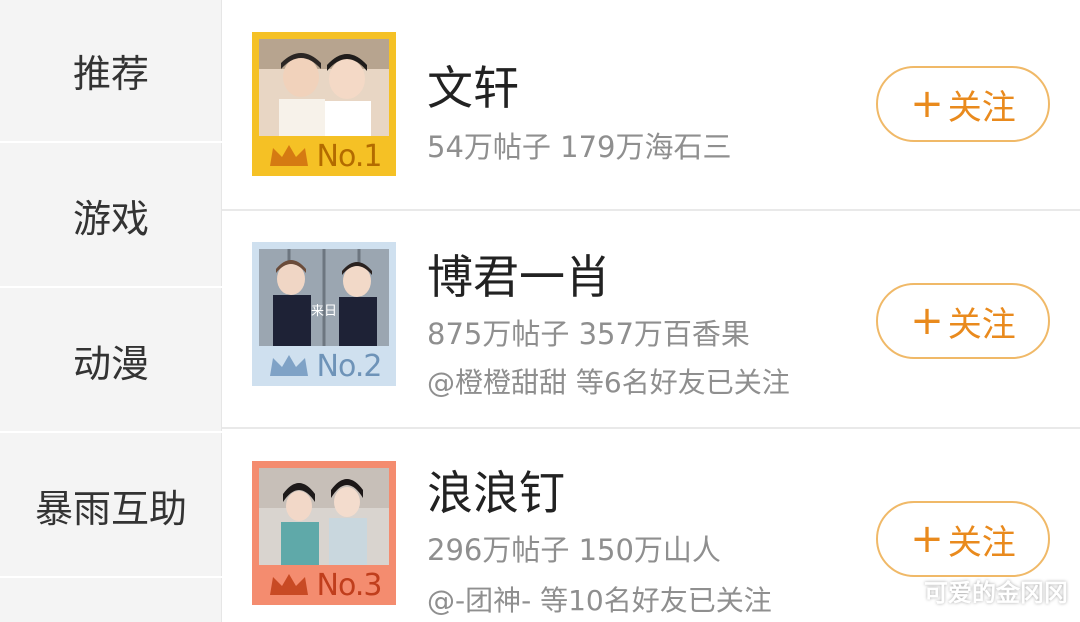  Describe the element at coordinates (324, 297) in the screenshot. I see `cover-image: 来日` at that location.